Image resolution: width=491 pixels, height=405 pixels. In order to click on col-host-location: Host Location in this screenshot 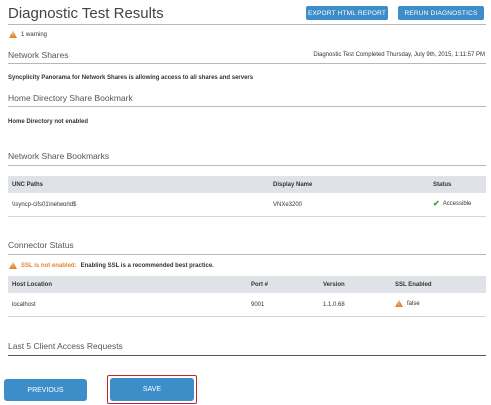, I will do `click(32, 285)`.